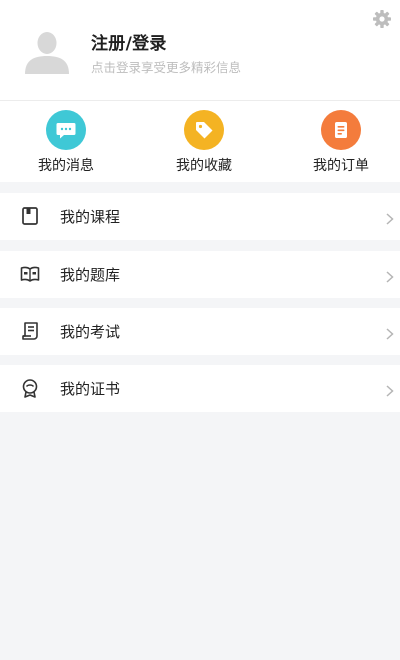  What do you see at coordinates (90, 217) in the screenshot?
I see `menu-item-label: 我的课程` at bounding box center [90, 217].